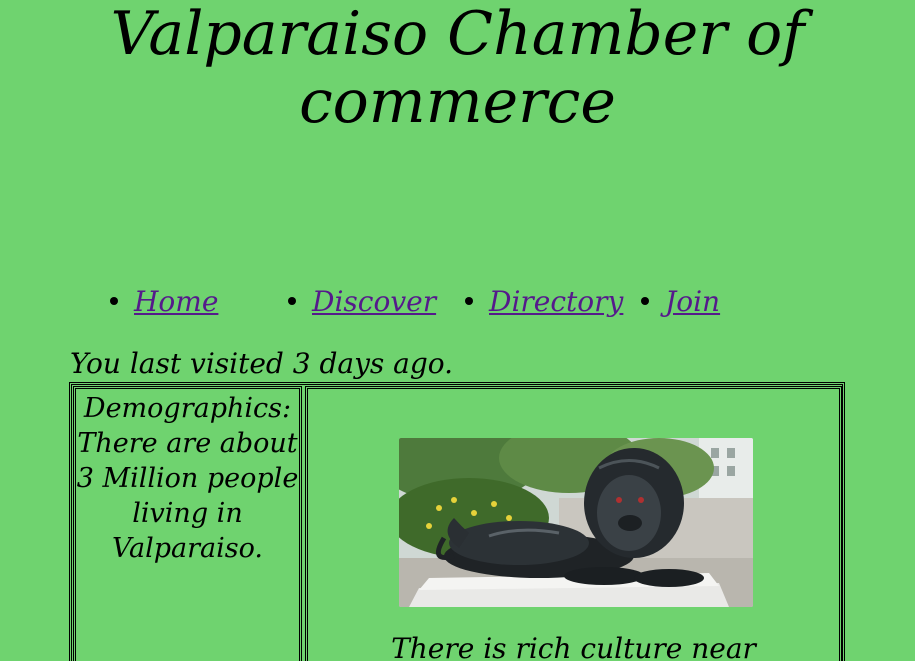 The width and height of the screenshot is (915, 661). Describe the element at coordinates (262, 363) in the screenshot. I see `last-visit-message: You last visited 3 days ago.` at that location.